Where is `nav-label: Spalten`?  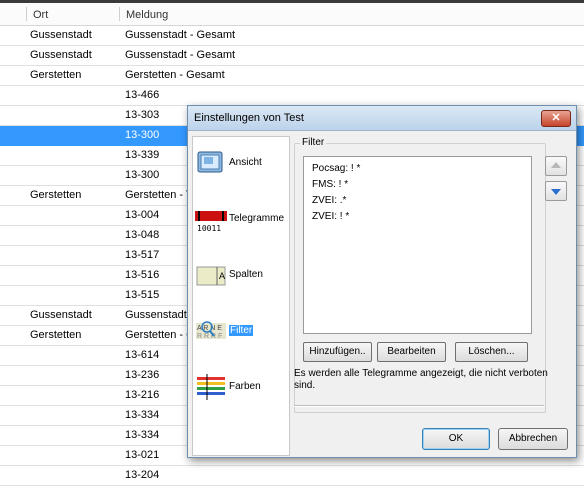
nav-label: Spalten is located at coordinates (246, 274).